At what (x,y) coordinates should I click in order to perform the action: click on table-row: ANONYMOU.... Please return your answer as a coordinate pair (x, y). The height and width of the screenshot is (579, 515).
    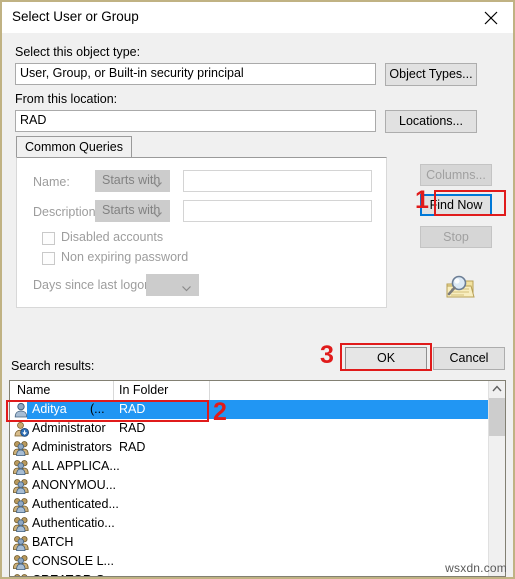
    Looking at the image, I should click on (250, 485).